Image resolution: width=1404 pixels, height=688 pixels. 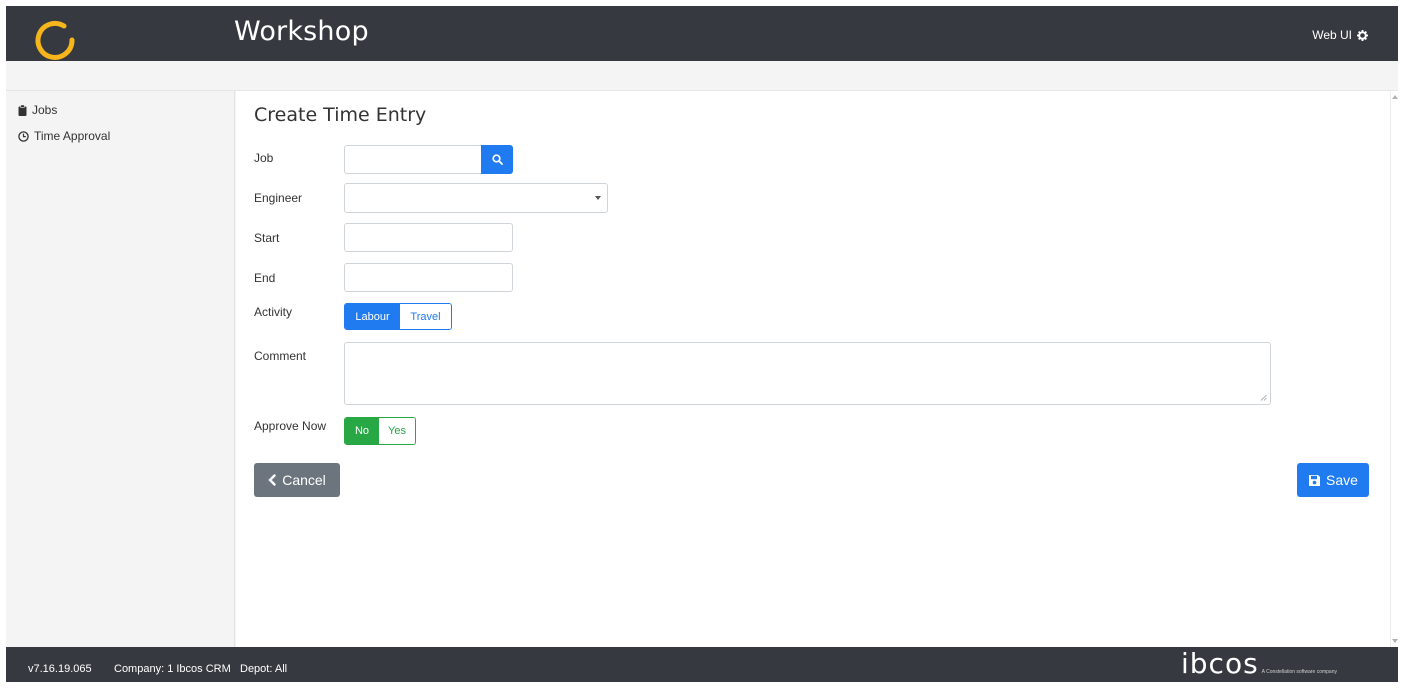 What do you see at coordinates (428, 277) in the screenshot?
I see `end-input` at bounding box center [428, 277].